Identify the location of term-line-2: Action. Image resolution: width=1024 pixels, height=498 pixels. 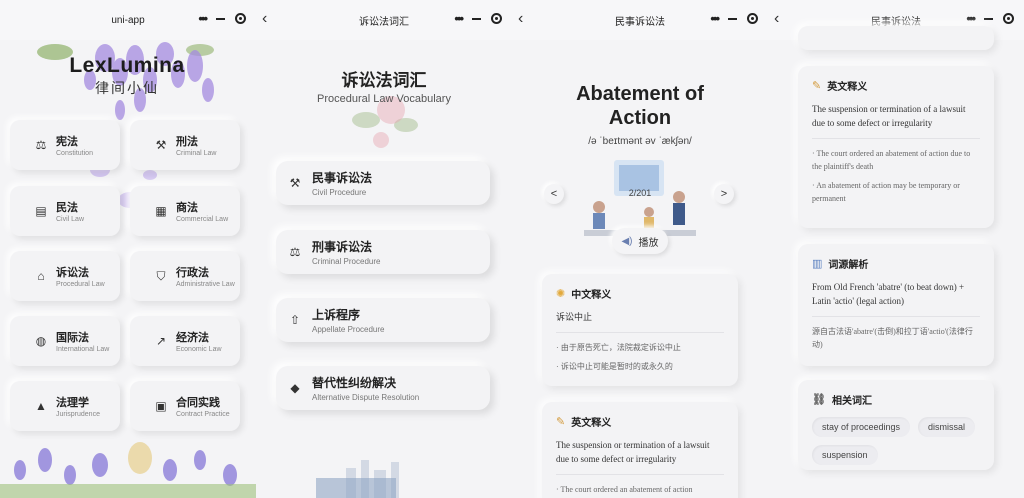
(640, 118).